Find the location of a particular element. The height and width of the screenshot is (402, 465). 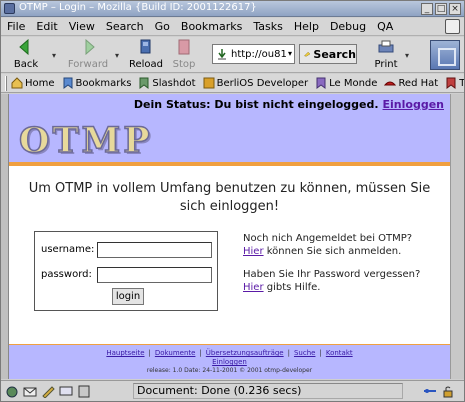

url-field: http://ou81 ▾ is located at coordinates (253, 54).